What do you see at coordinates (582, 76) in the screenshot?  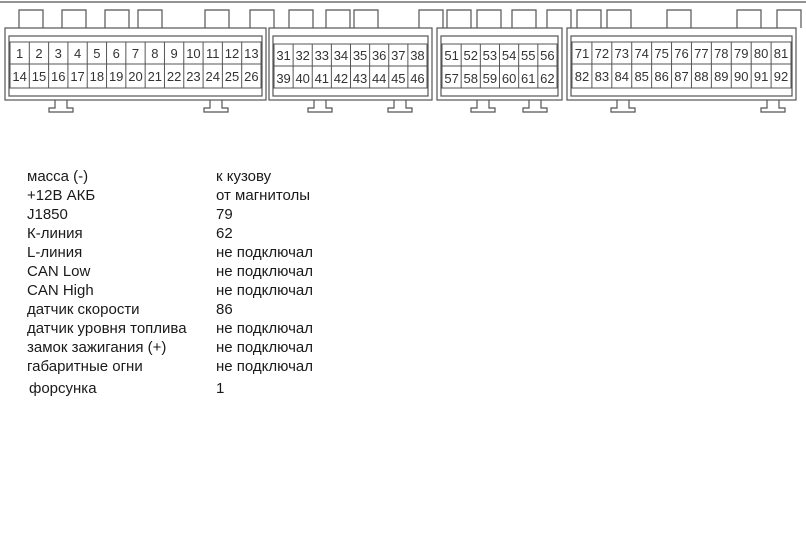 I see `pin-label: 82` at bounding box center [582, 76].